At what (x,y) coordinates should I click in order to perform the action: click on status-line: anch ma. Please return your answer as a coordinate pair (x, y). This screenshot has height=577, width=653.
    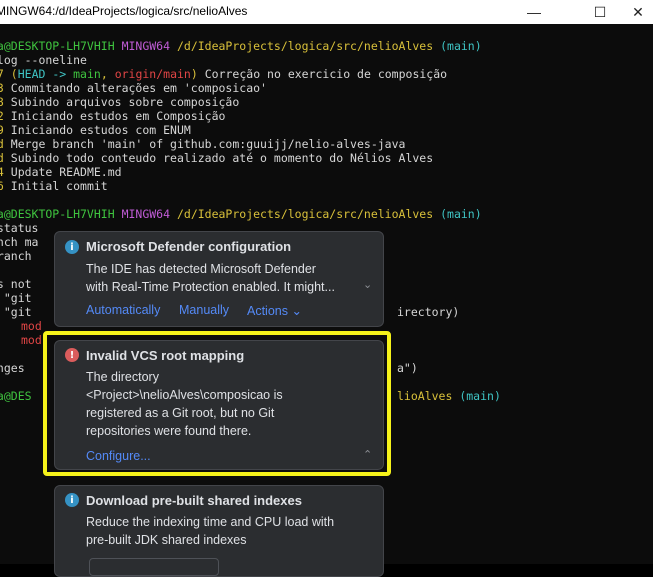
    Looking at the image, I should click on (19, 242).